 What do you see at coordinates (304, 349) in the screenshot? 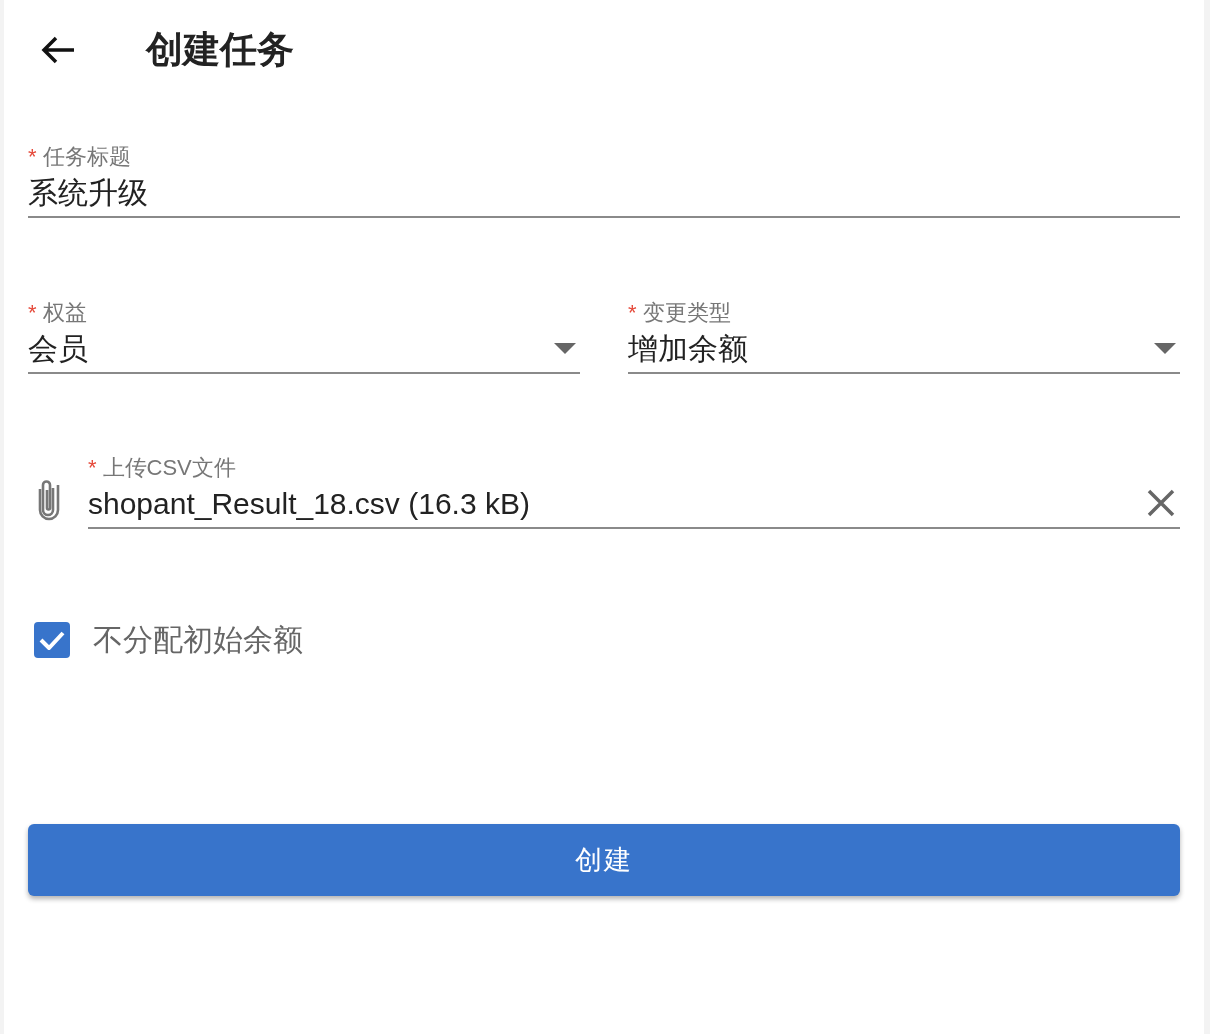
I see `select-field: 会员` at bounding box center [304, 349].